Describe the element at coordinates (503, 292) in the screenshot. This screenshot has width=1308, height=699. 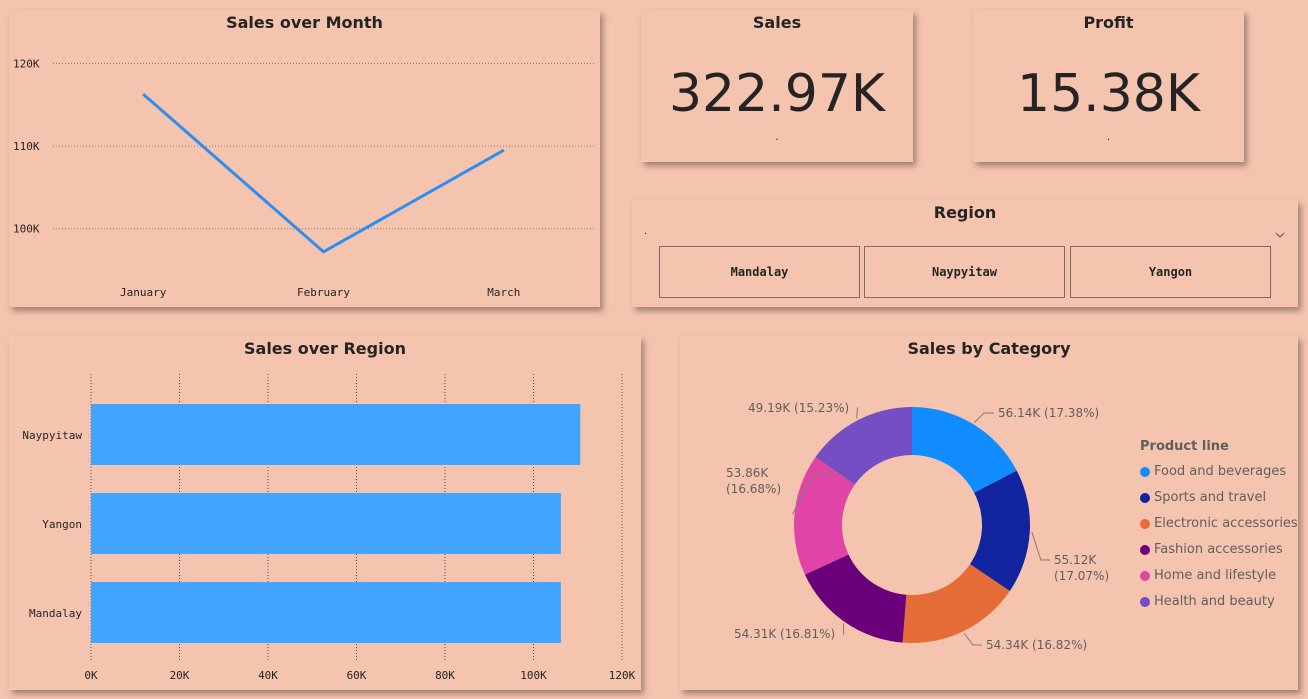
I see `x-tick-label: March` at that location.